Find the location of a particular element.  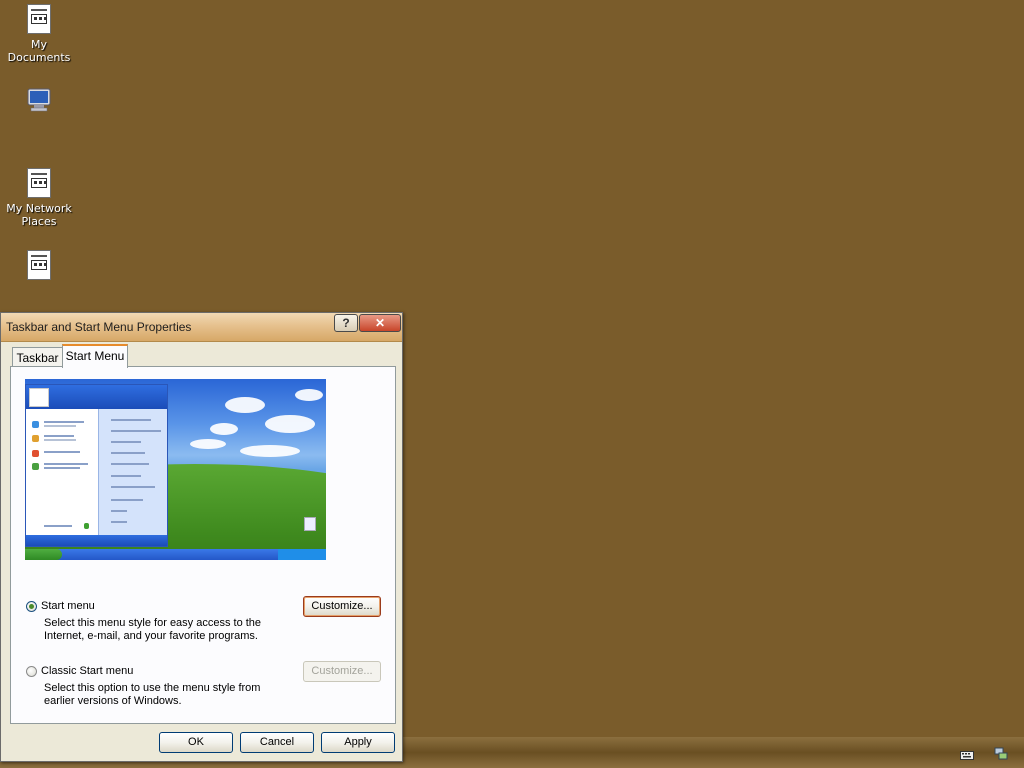

desktop-icon-my-documents: My Documents is located at coordinates (39, 34).